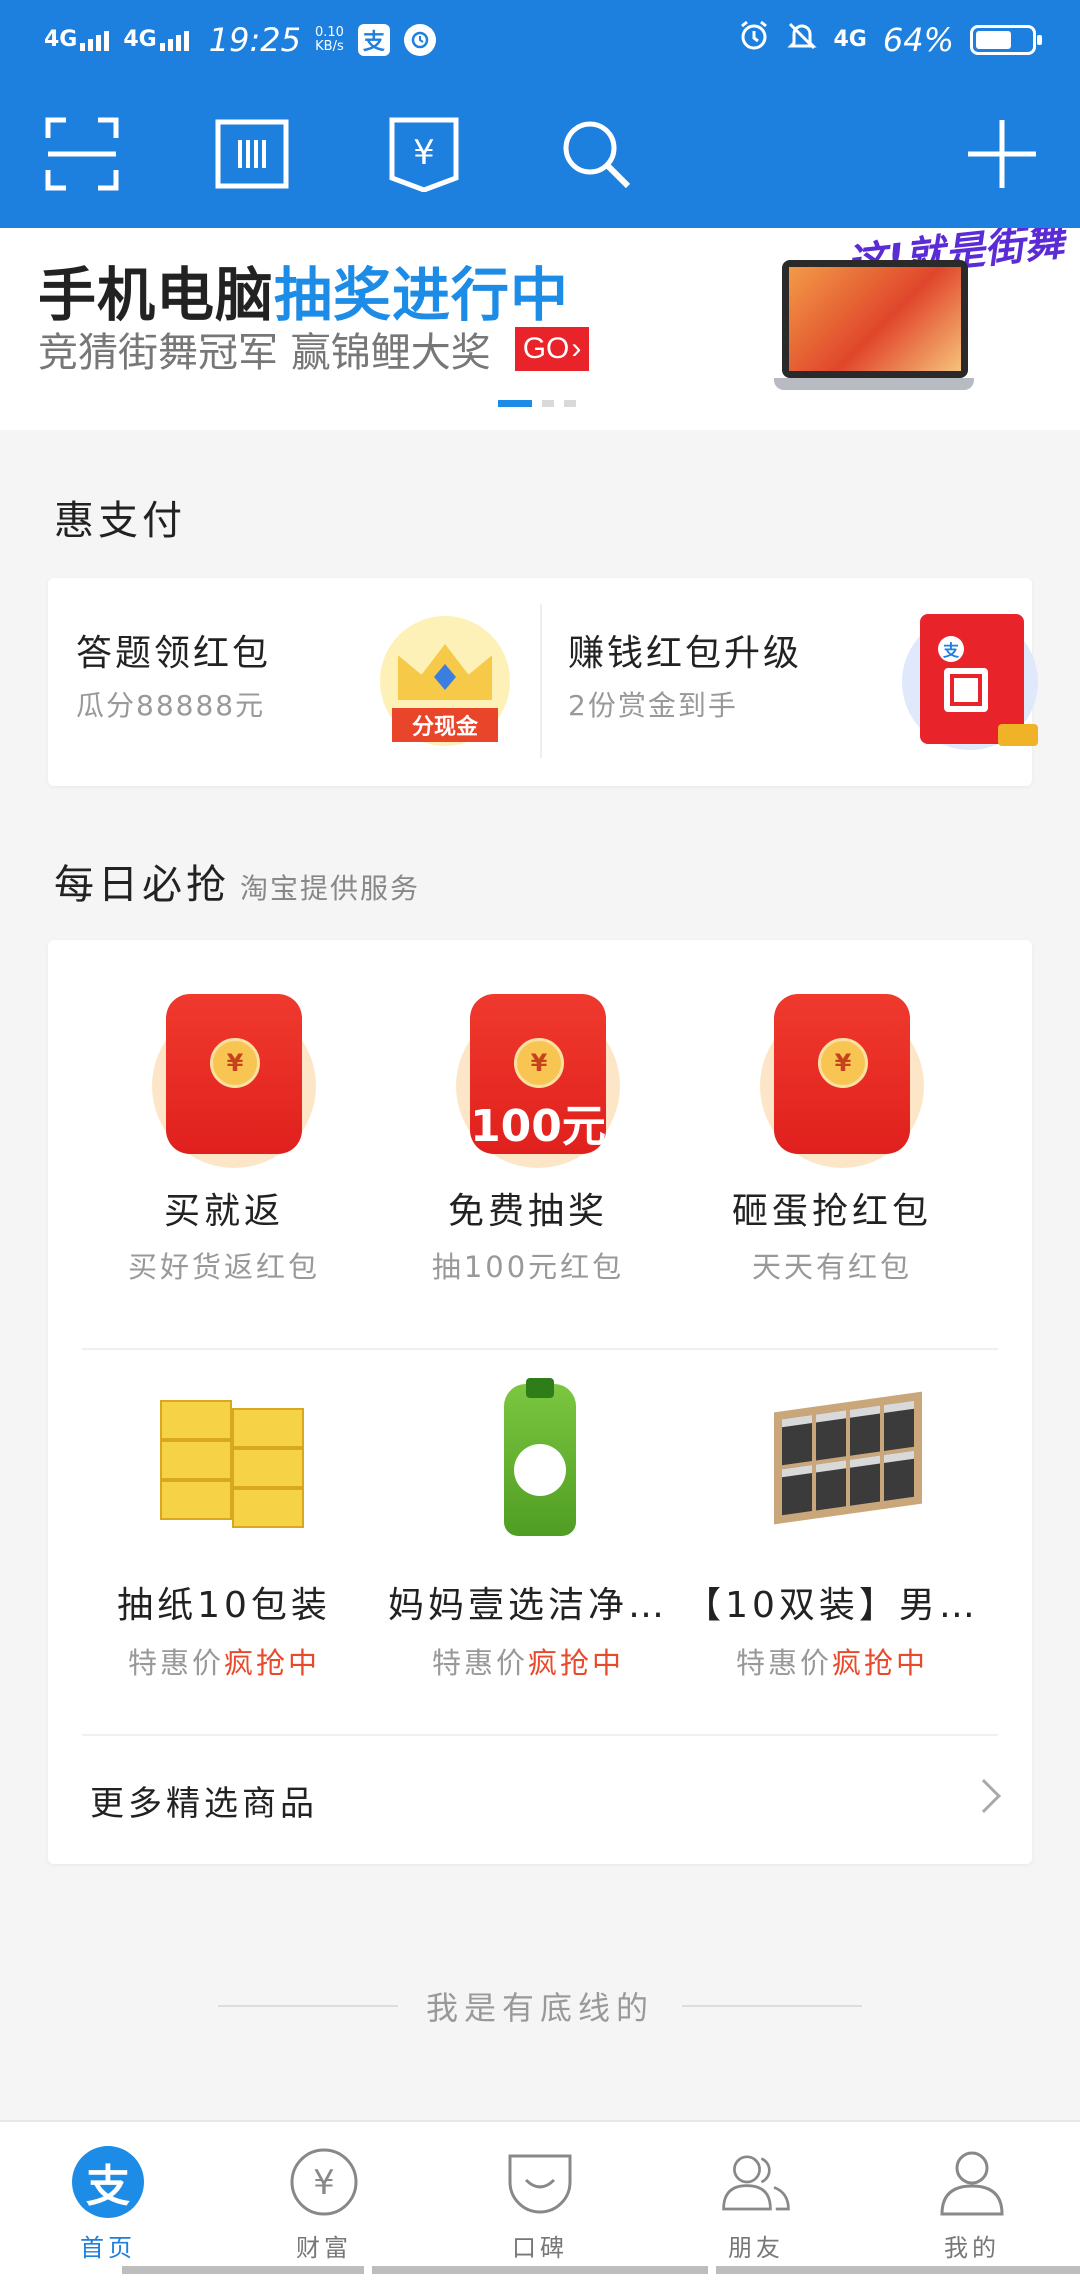  I want to click on scan-icon, so click(82, 154).